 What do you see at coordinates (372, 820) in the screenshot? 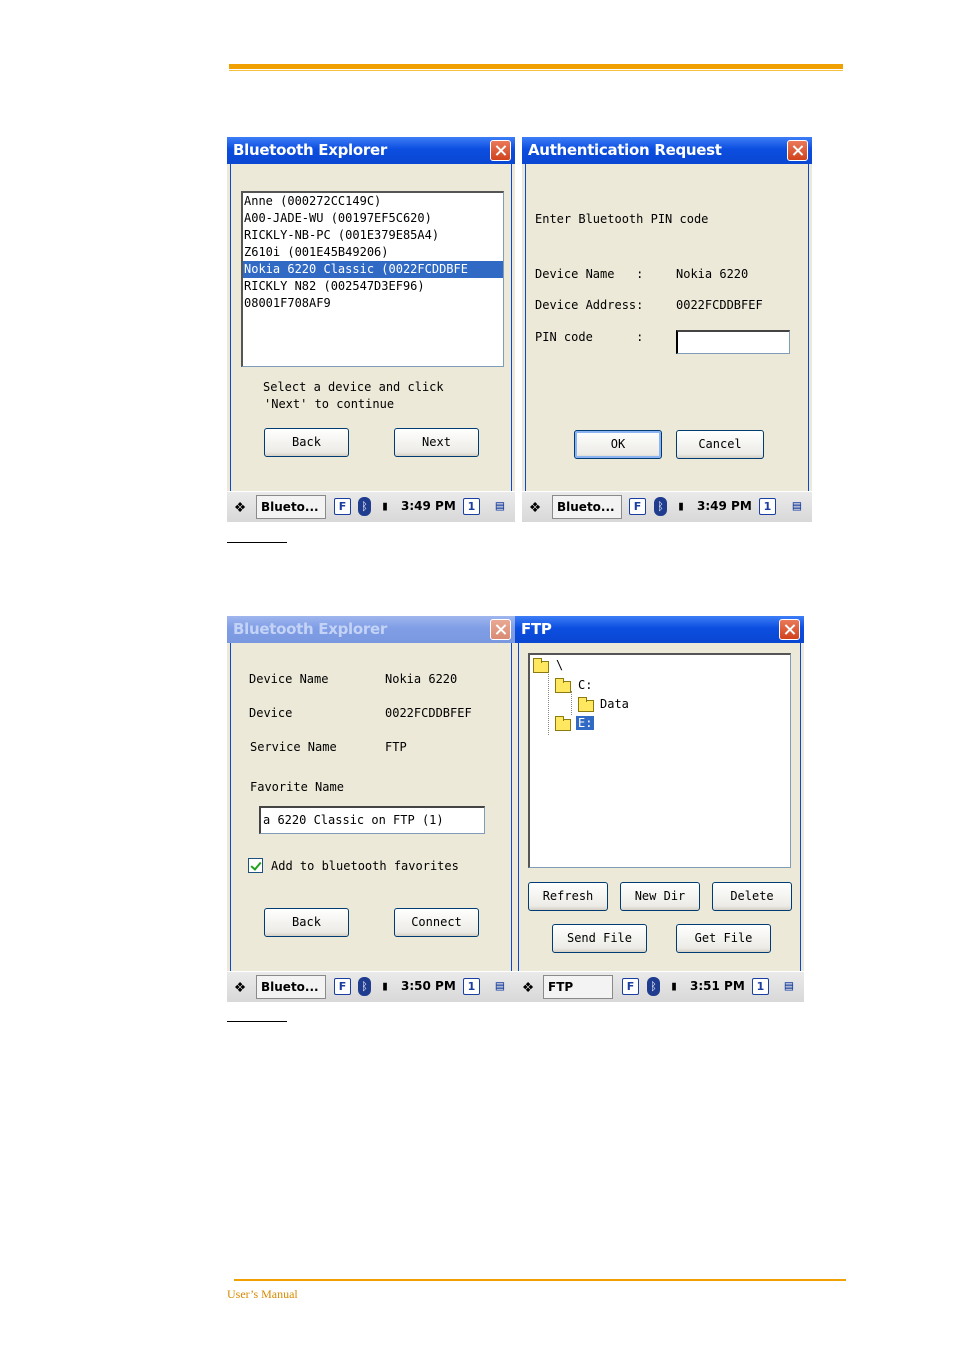
I see `favorite-name-input: a 6220 Classic on FTP (1)` at bounding box center [372, 820].